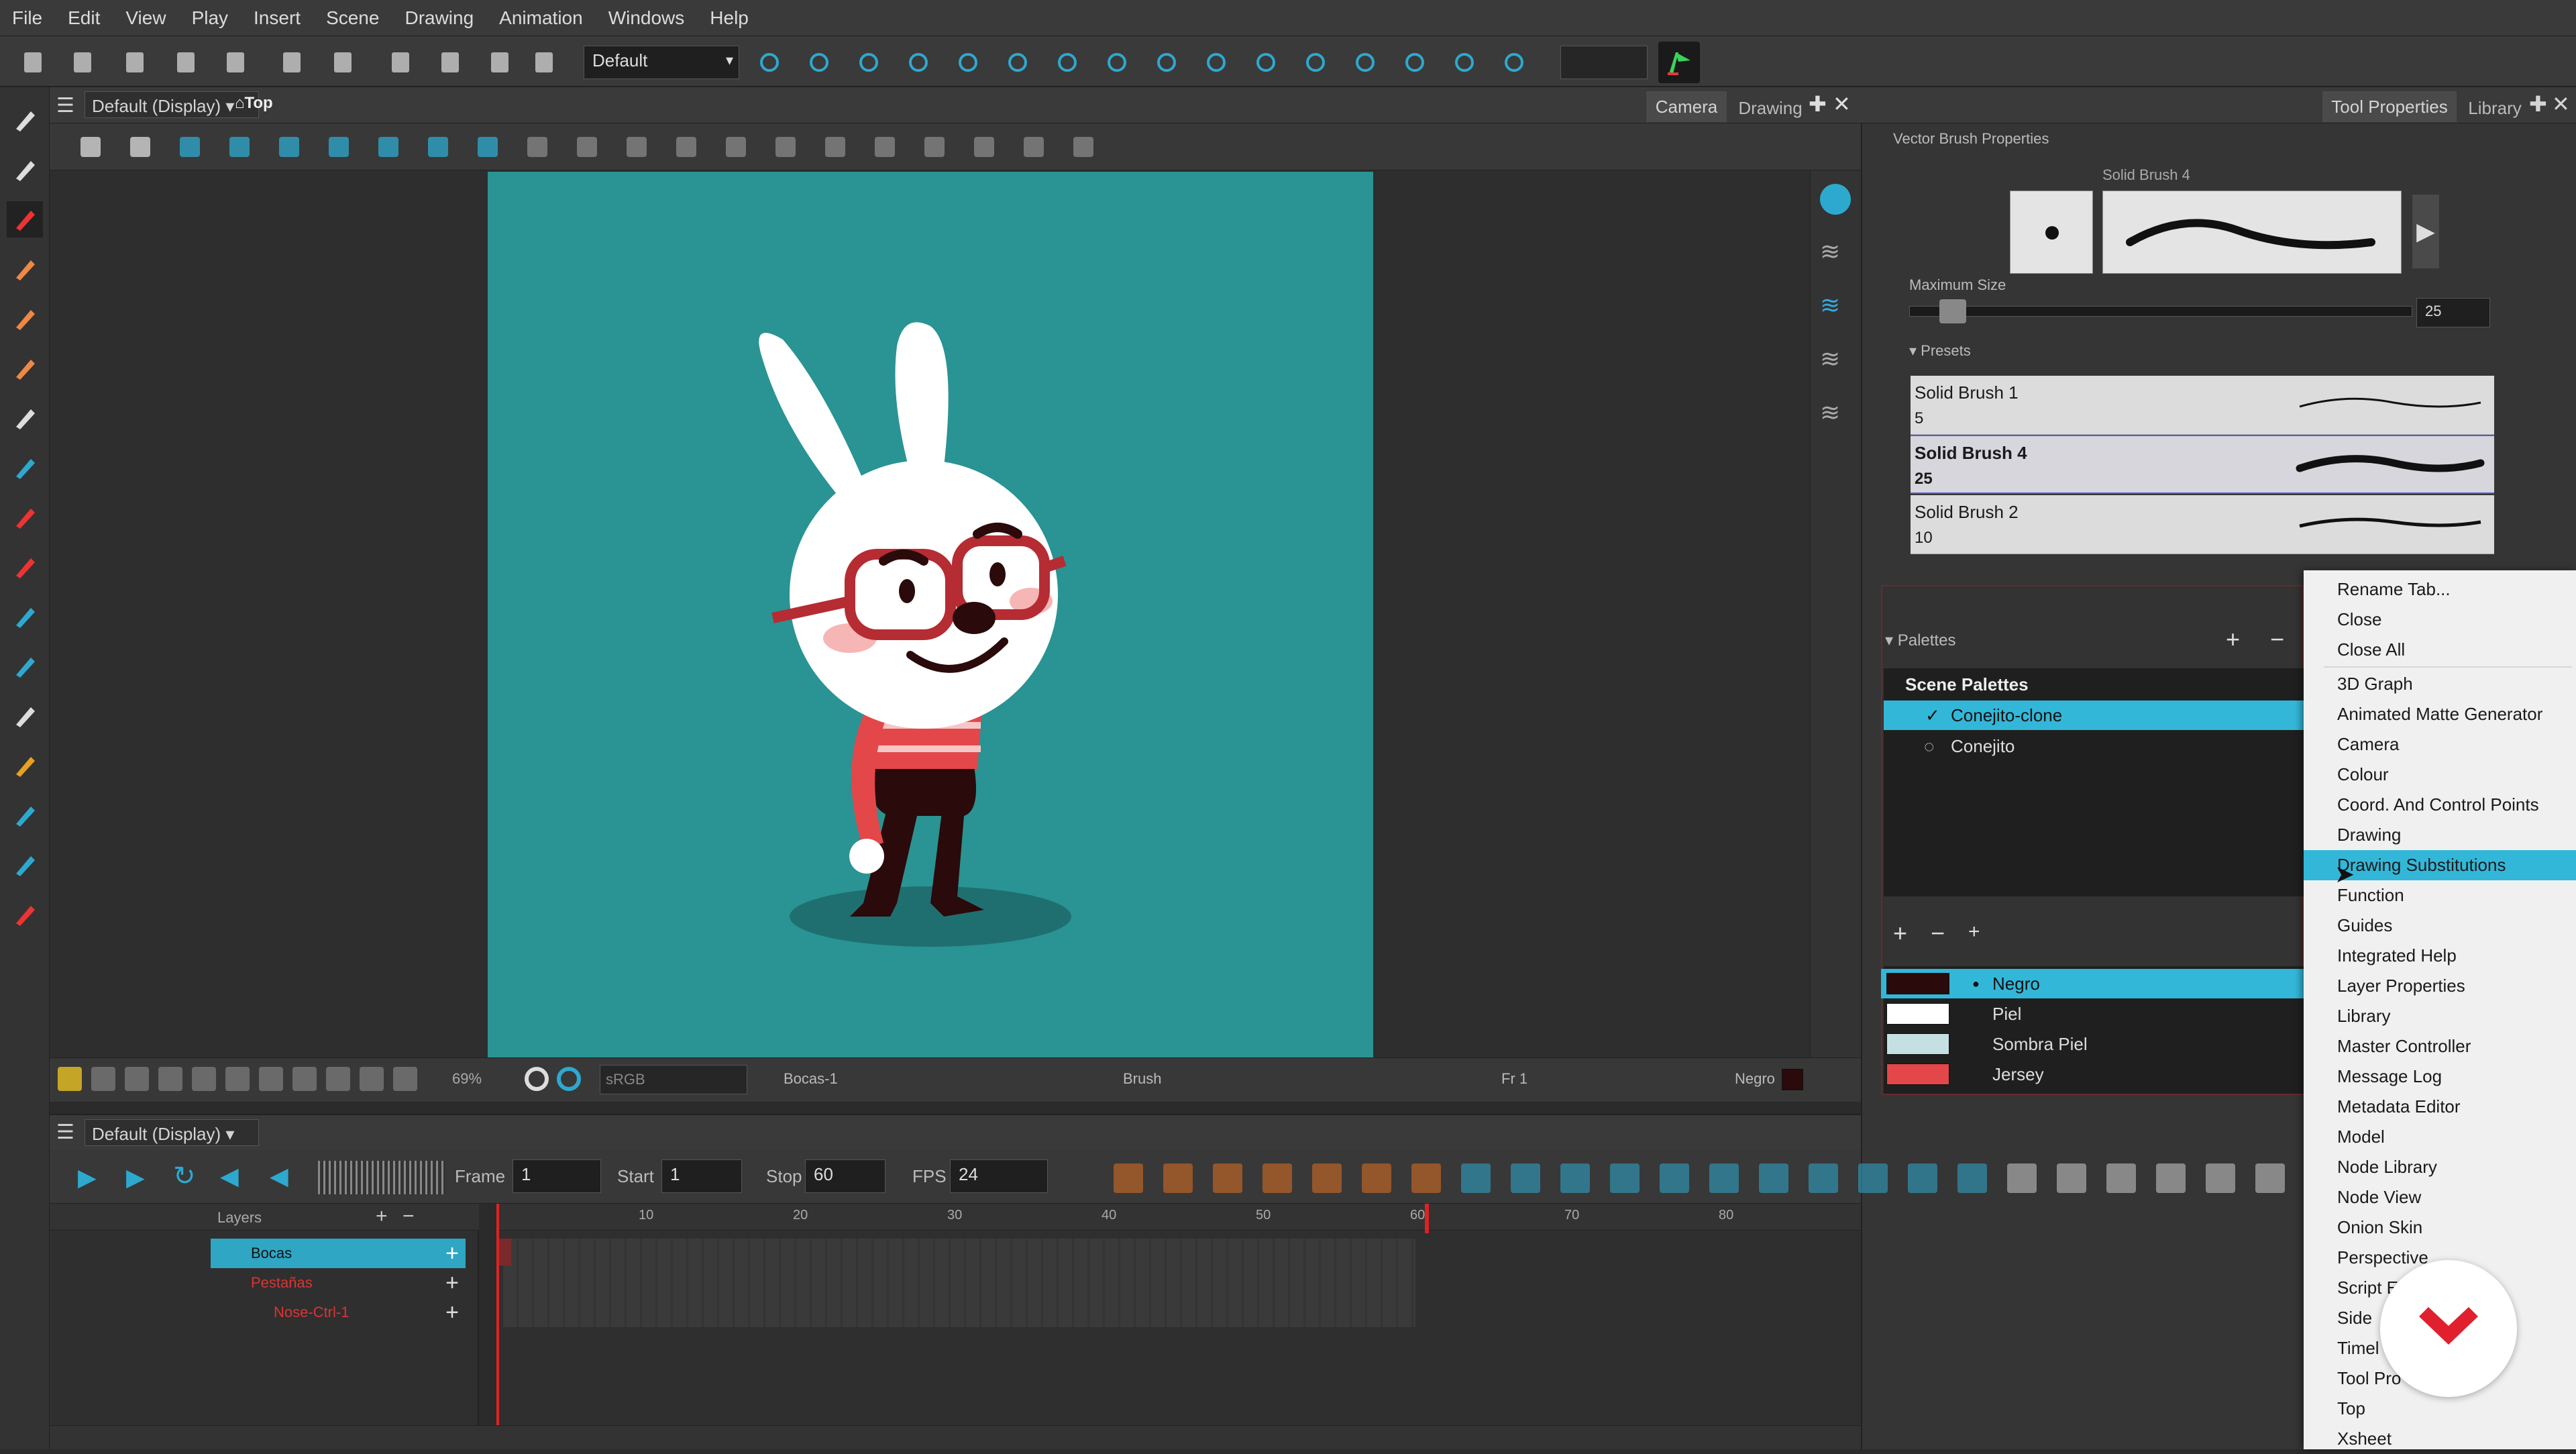 The image size is (2576, 1454). I want to click on frame-icon, so click(137, 1079).